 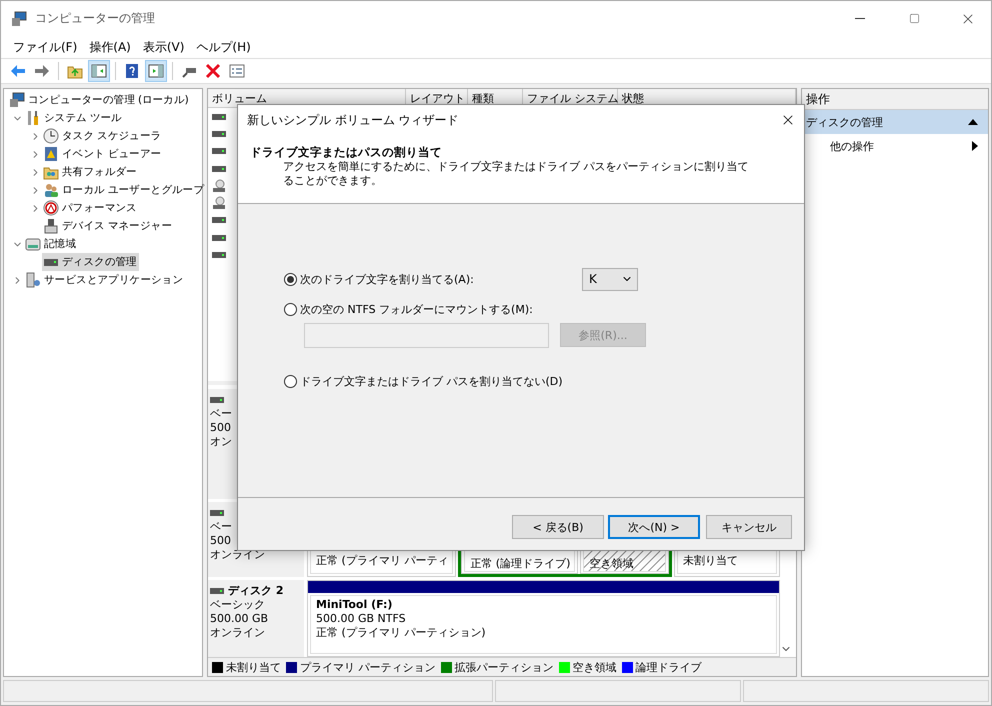 What do you see at coordinates (74, 118) in the screenshot?
I see `tree-item: システム ツール` at bounding box center [74, 118].